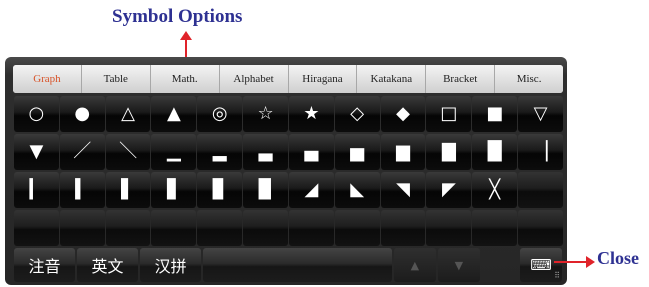 The height and width of the screenshot is (287, 649). Describe the element at coordinates (108, 265) in the screenshot. I see `english-key: 英文` at that location.